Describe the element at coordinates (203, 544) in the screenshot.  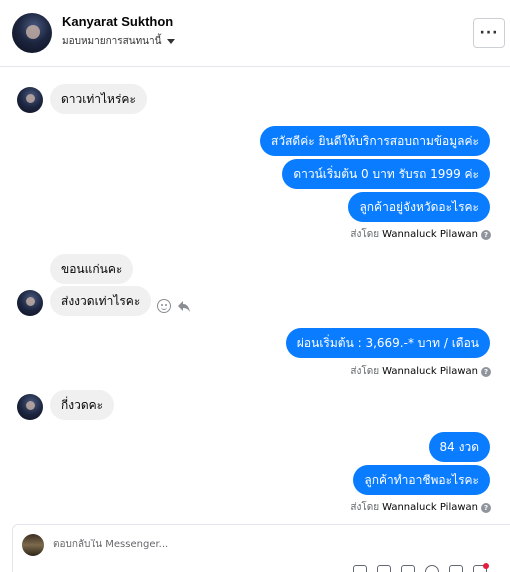
I see `reply-input` at that location.